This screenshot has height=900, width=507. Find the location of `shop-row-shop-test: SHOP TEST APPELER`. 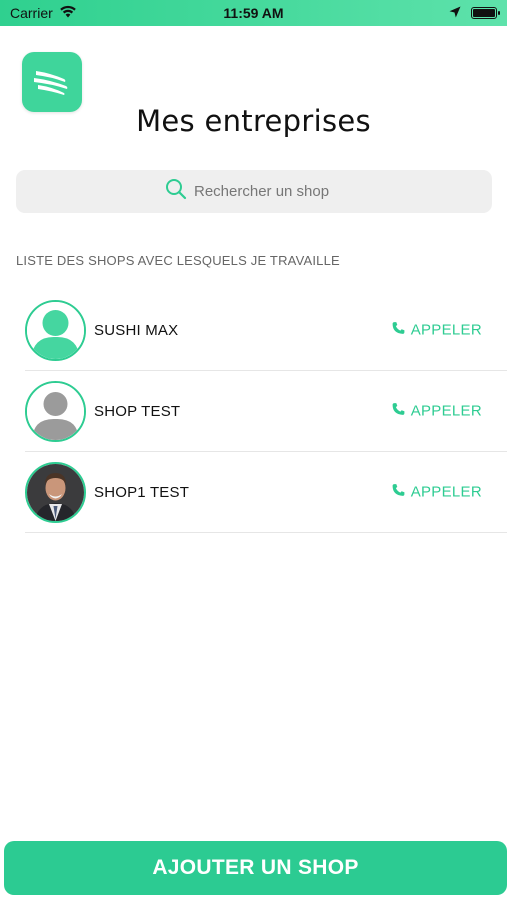

shop-row-shop-test: SHOP TEST APPELER is located at coordinates (266, 411).